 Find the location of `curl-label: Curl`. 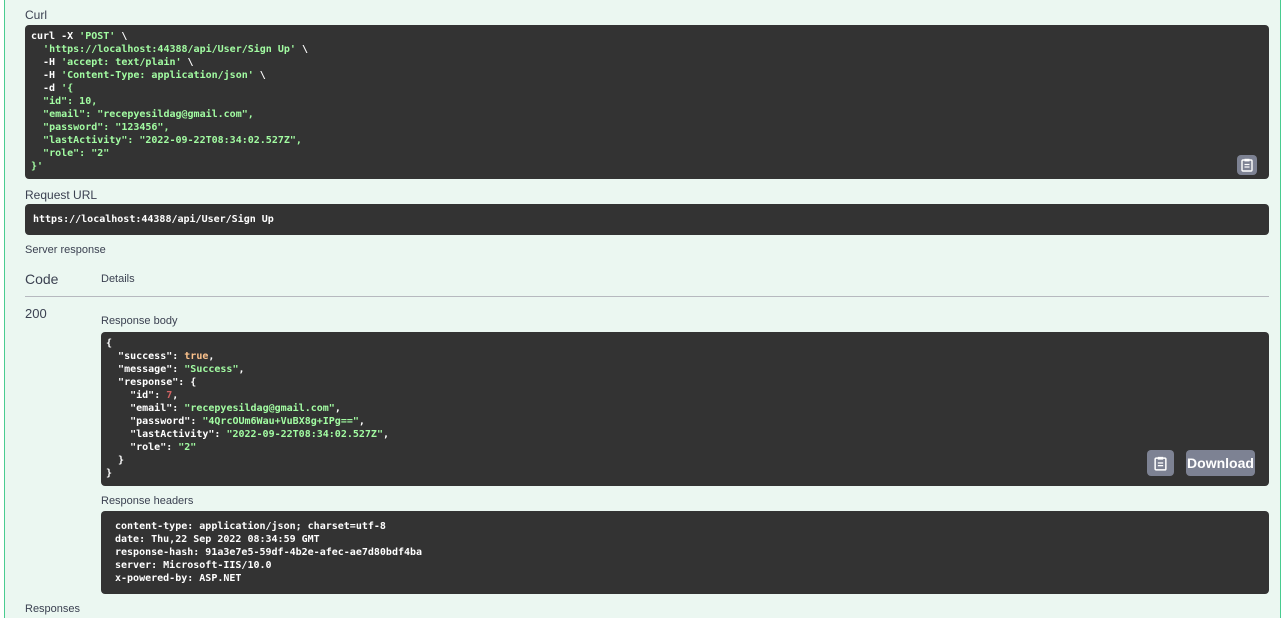

curl-label: Curl is located at coordinates (36, 15).